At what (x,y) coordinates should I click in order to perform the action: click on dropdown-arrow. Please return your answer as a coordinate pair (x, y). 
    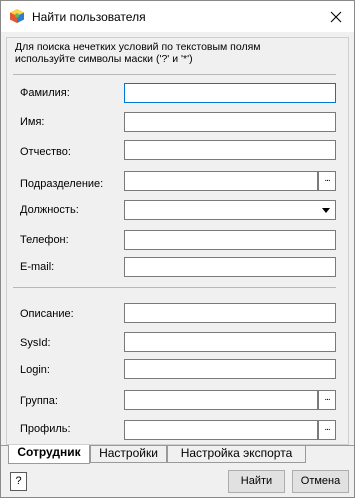
    Looking at the image, I should click on (326, 210).